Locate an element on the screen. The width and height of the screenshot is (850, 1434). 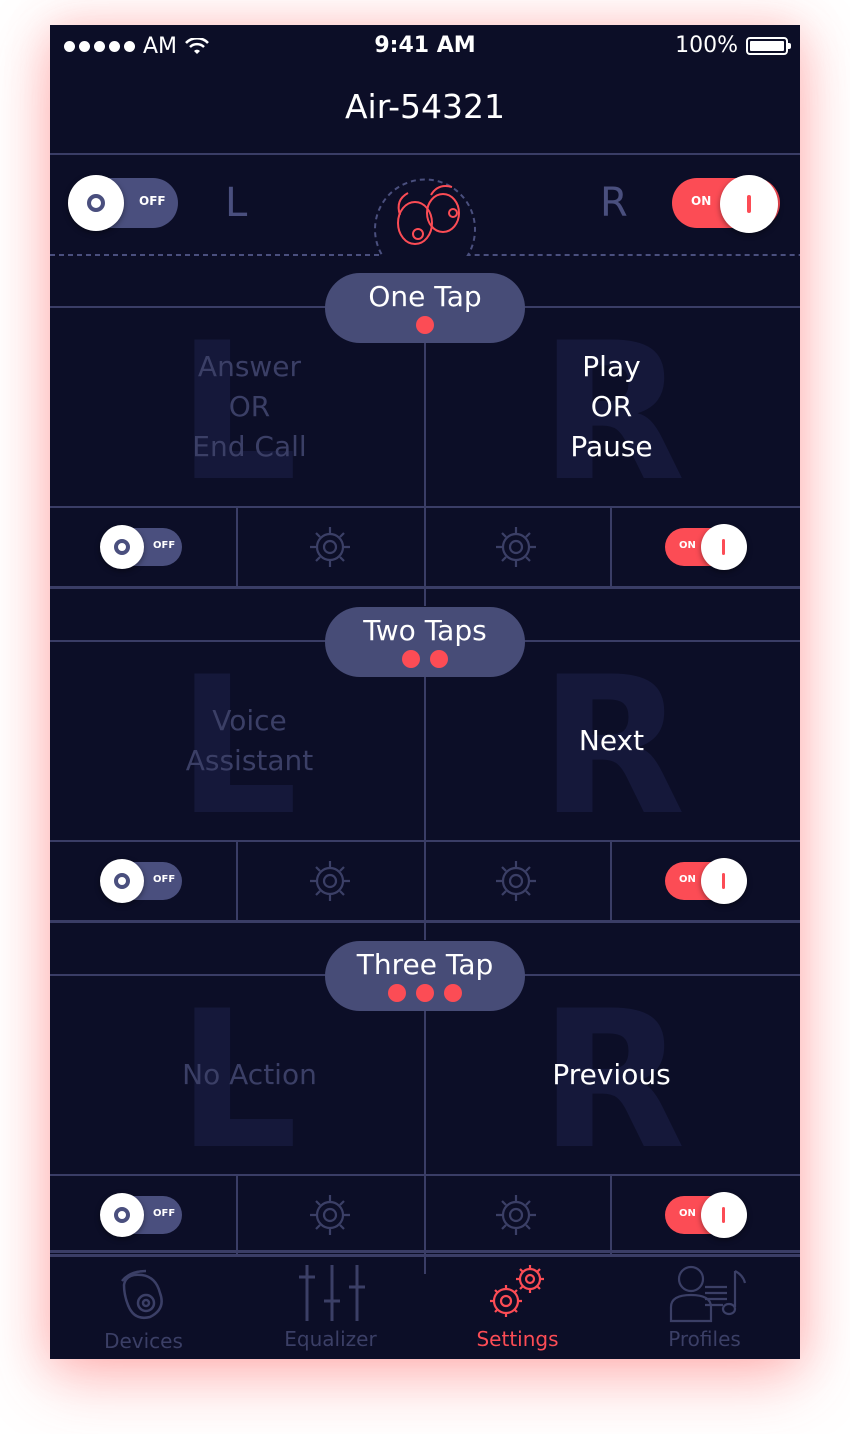
battery-area: 100% is located at coordinates (733, 45).